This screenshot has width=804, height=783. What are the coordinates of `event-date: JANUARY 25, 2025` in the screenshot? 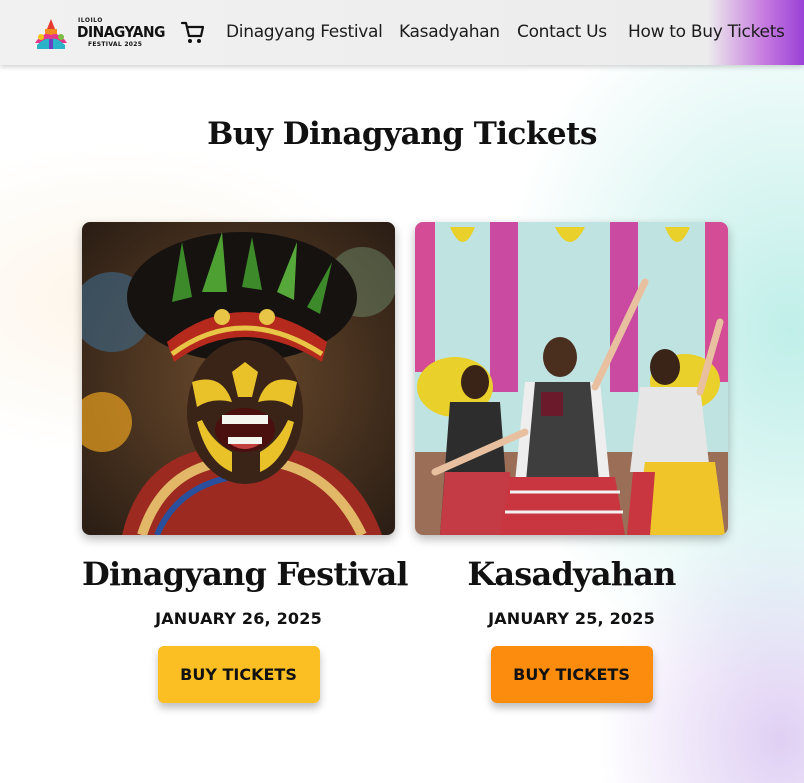 It's located at (571, 618).